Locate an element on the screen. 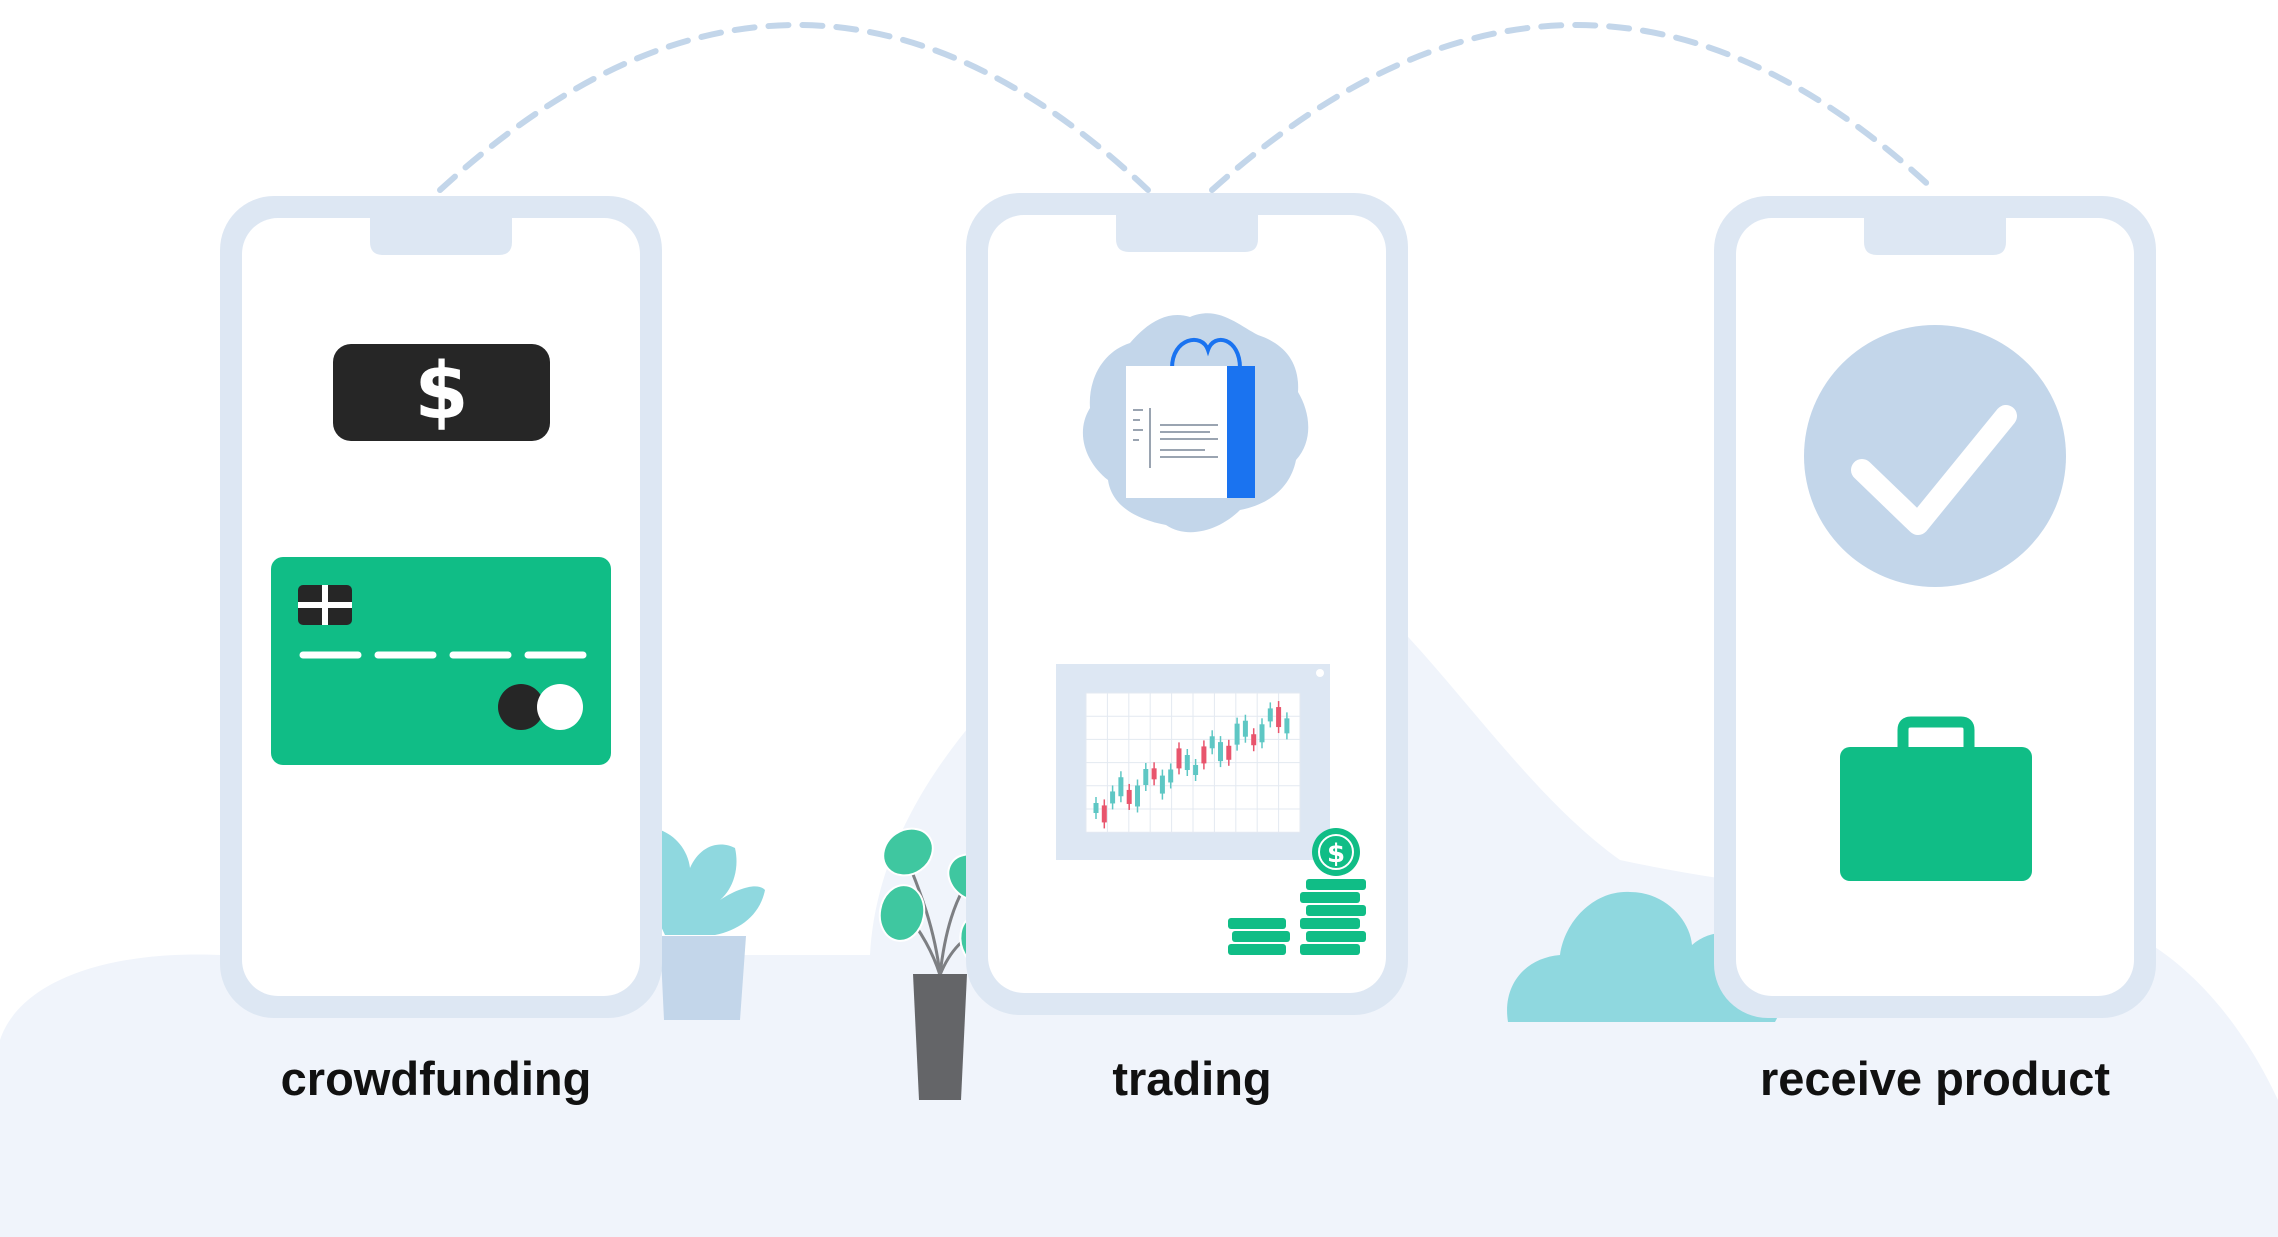 Image resolution: width=2278 pixels, height=1237 pixels. card-chip-icon is located at coordinates (325, 605).